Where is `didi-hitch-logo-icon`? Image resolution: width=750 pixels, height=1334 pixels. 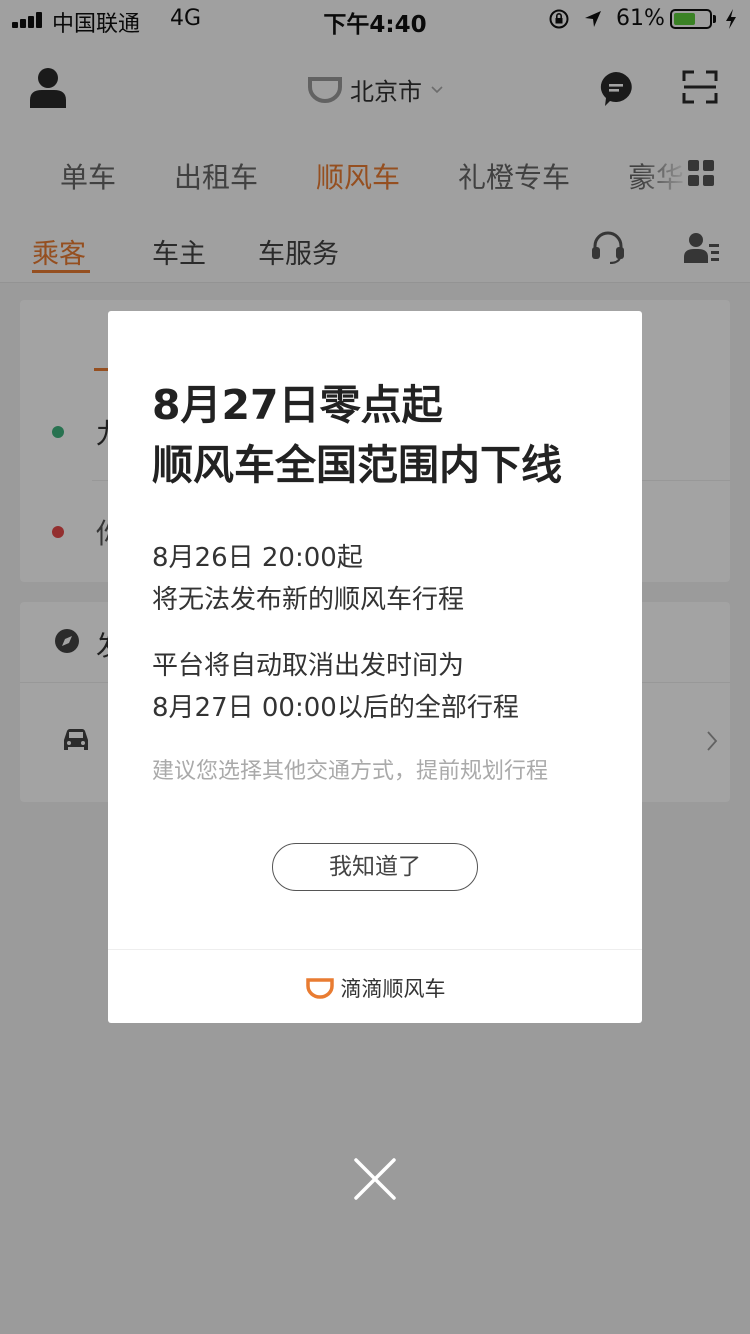
didi-hitch-logo-icon is located at coordinates (319, 988).